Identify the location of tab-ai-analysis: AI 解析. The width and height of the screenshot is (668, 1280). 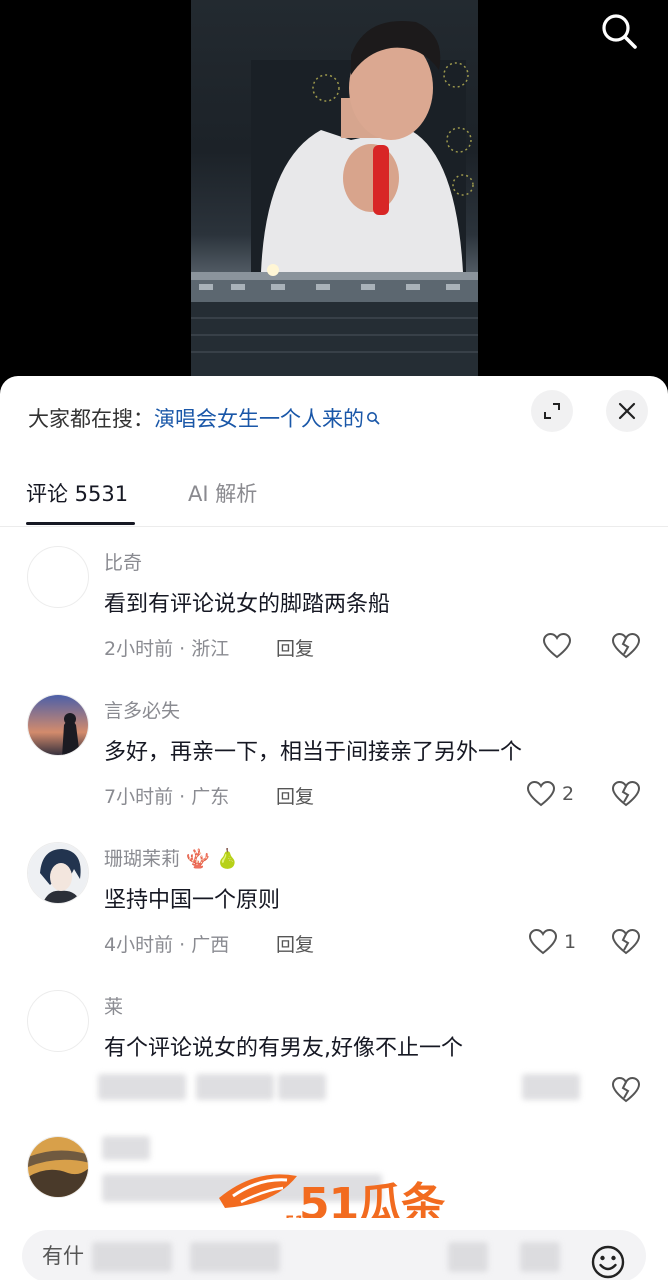
(222, 493).